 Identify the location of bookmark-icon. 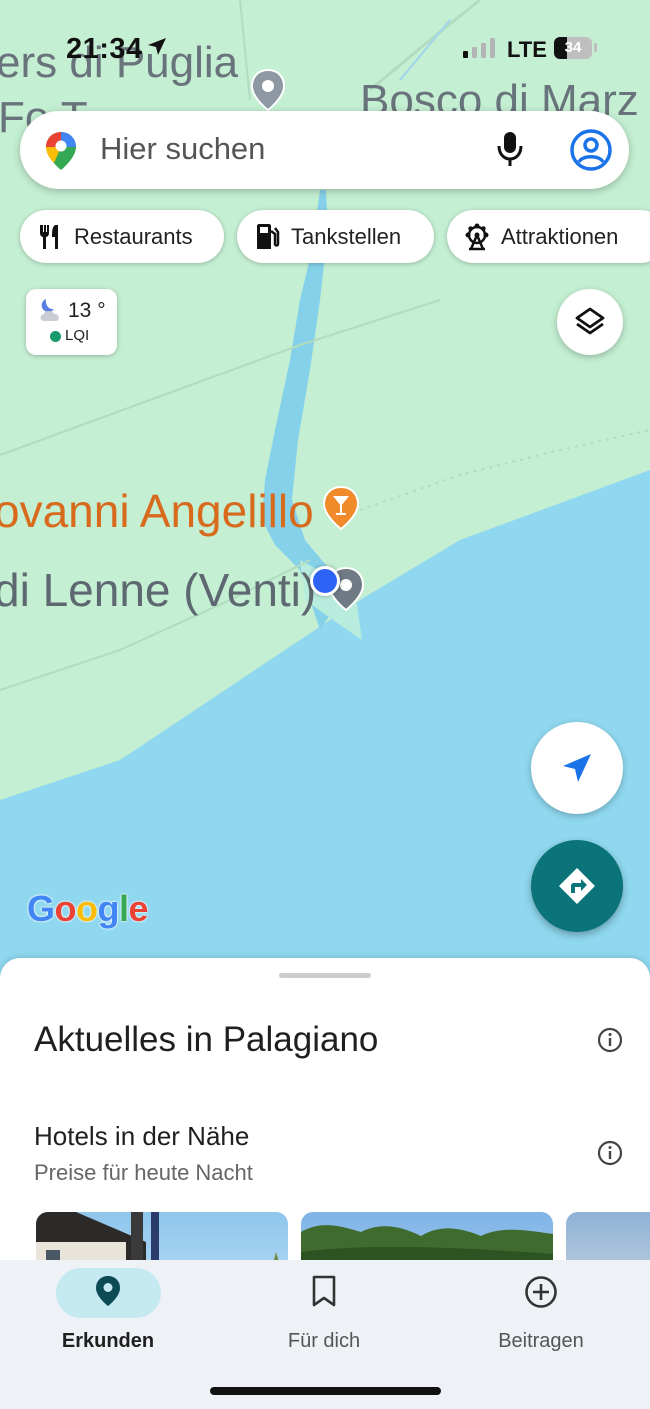
(324, 1291).